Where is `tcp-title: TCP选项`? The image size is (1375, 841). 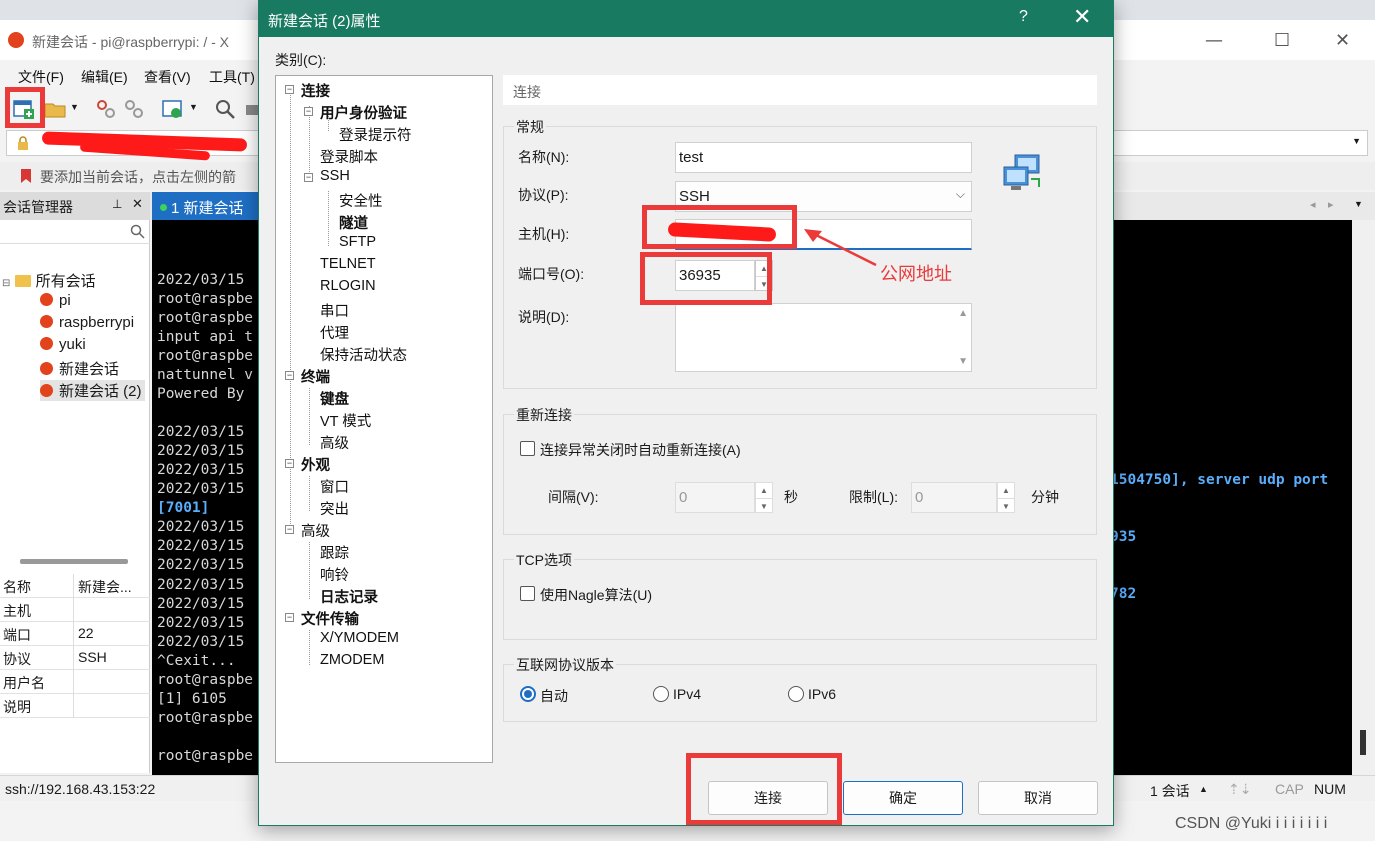
tcp-title: TCP选项 is located at coordinates (544, 560).